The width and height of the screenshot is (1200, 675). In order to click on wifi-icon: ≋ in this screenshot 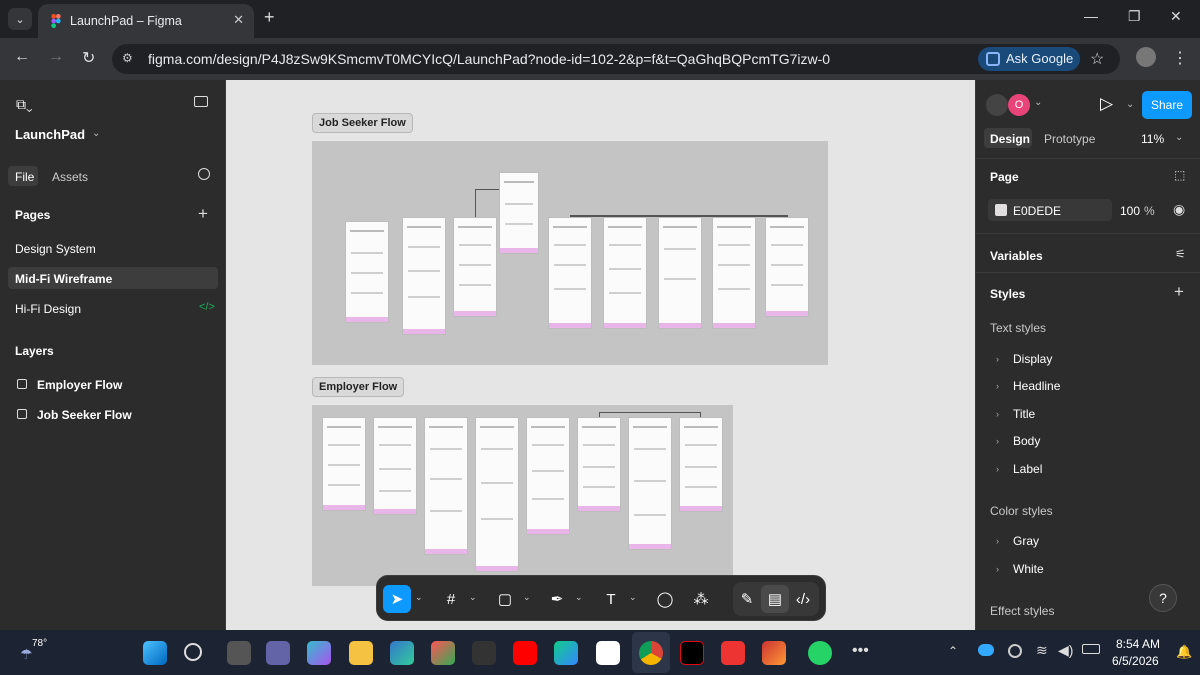, I will do `click(1042, 650)`.